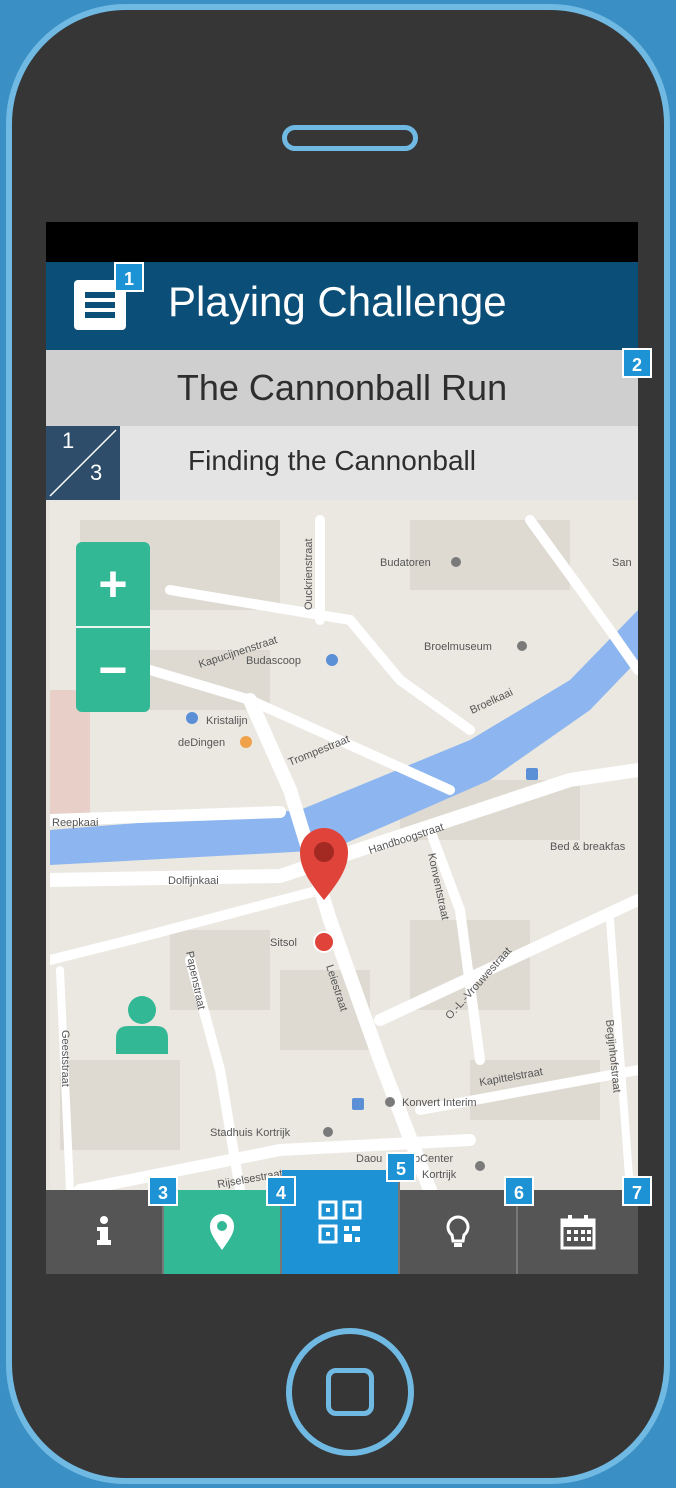 Image resolution: width=676 pixels, height=1488 pixels. I want to click on tab-qr, so click(341, 1222).